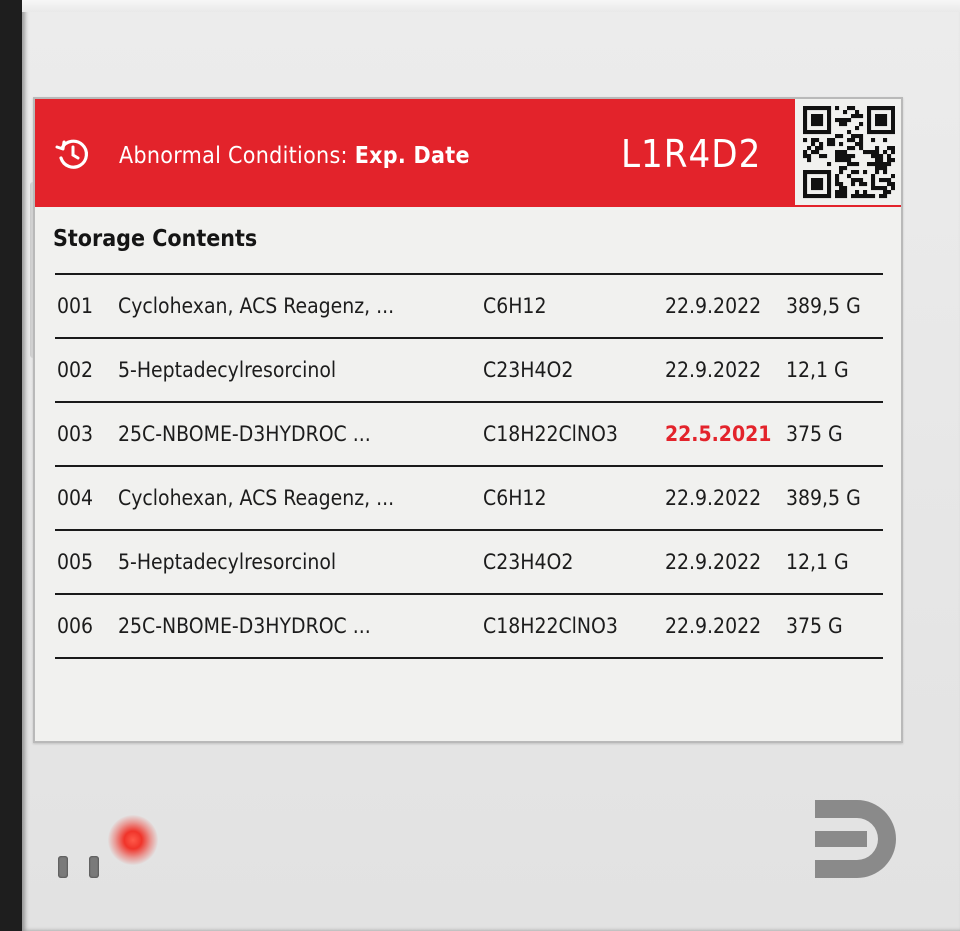 Image resolution: width=960 pixels, height=931 pixels. What do you see at coordinates (75, 498) in the screenshot?
I see `row-index: 004` at bounding box center [75, 498].